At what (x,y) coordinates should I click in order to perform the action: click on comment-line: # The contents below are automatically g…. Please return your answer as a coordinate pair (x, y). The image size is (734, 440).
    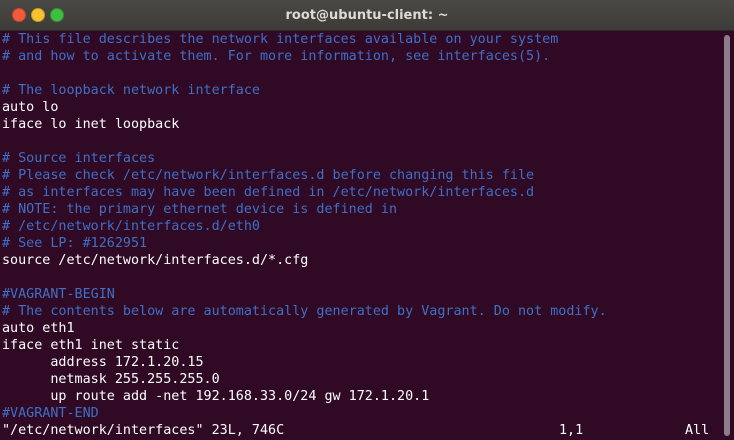
    Looking at the image, I should click on (304, 311).